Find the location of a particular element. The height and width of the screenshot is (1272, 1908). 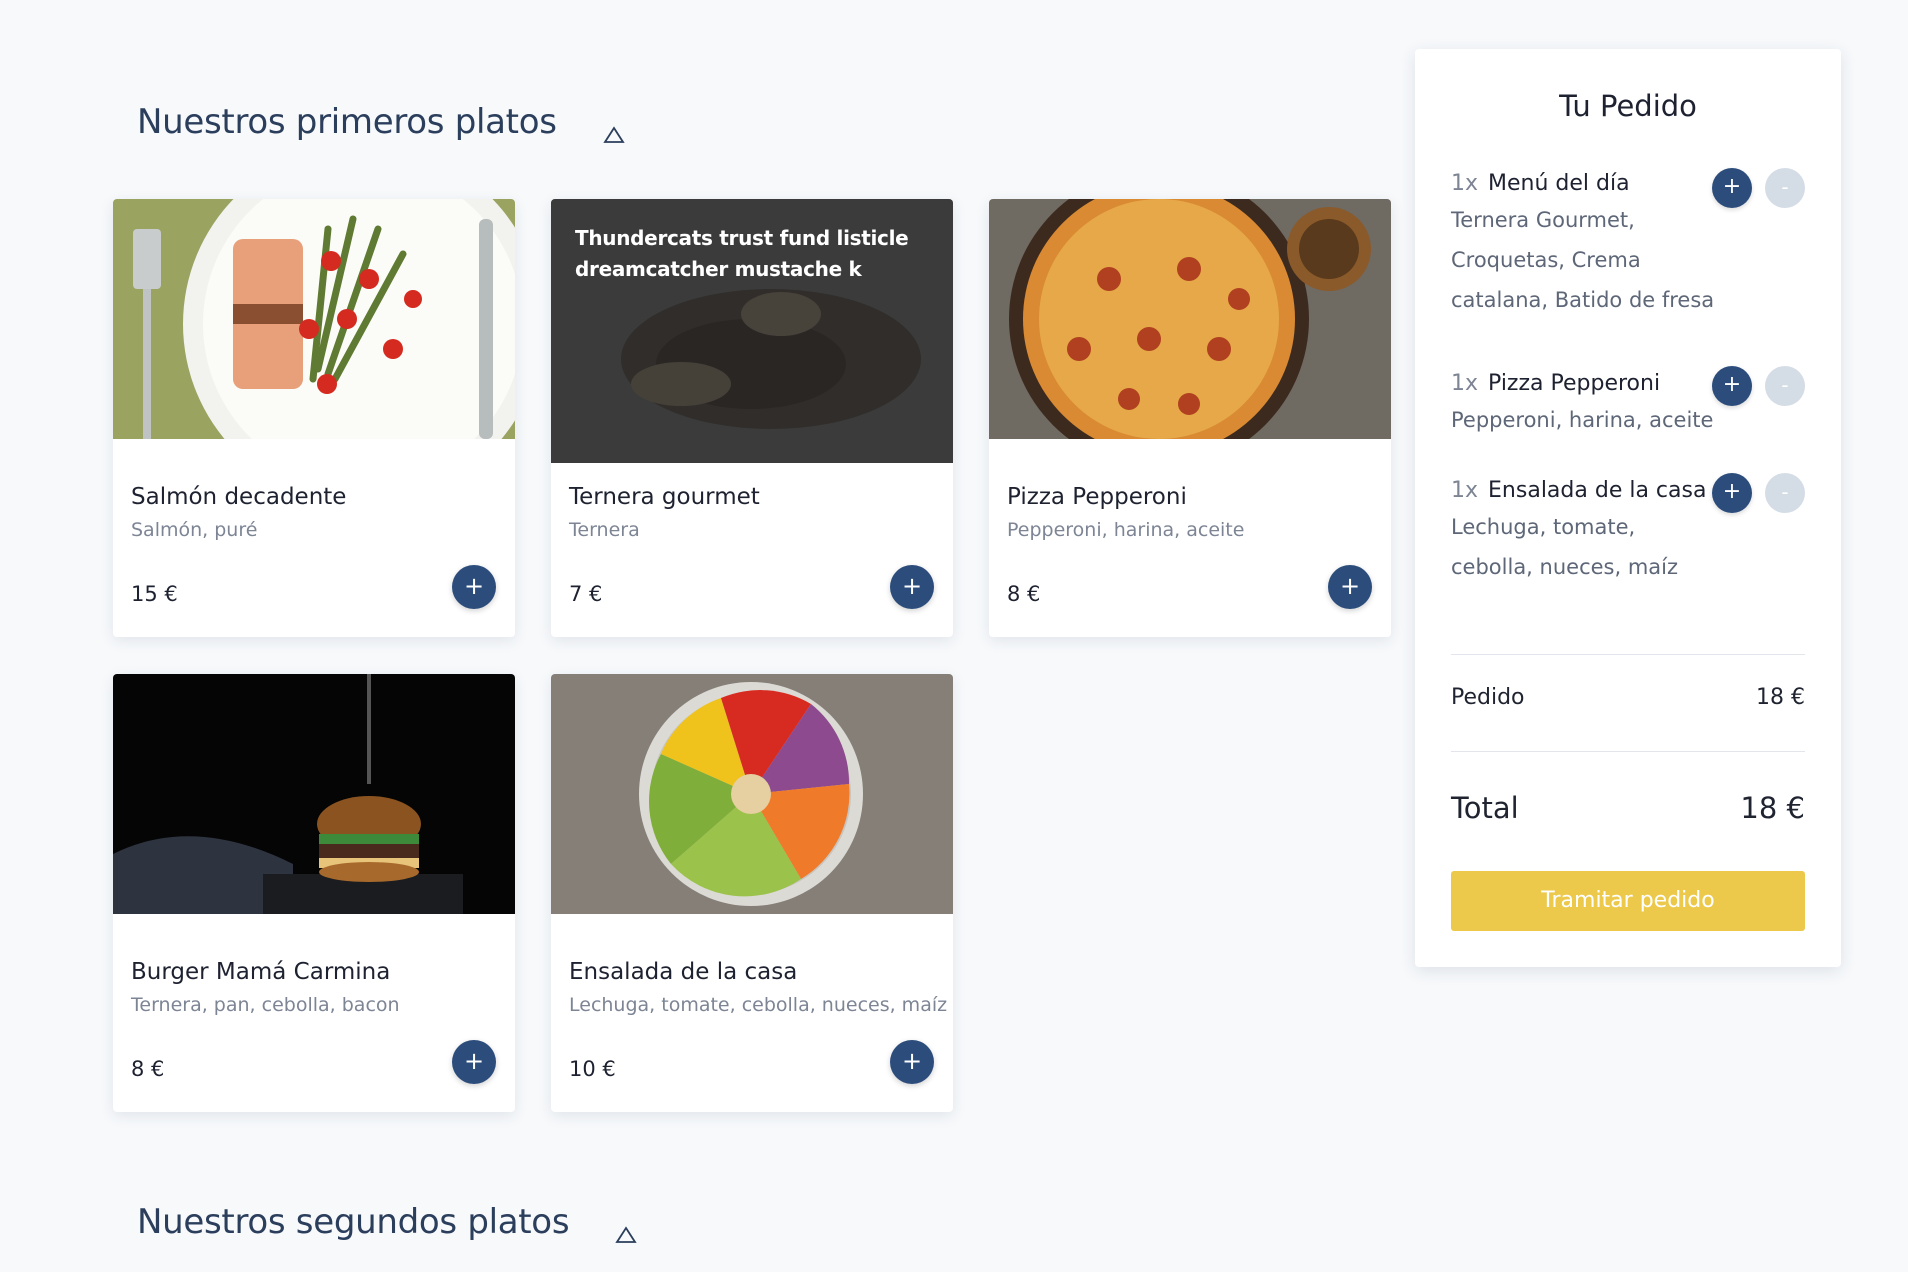

dish-name: Burger Mamá Carmina is located at coordinates (261, 972).